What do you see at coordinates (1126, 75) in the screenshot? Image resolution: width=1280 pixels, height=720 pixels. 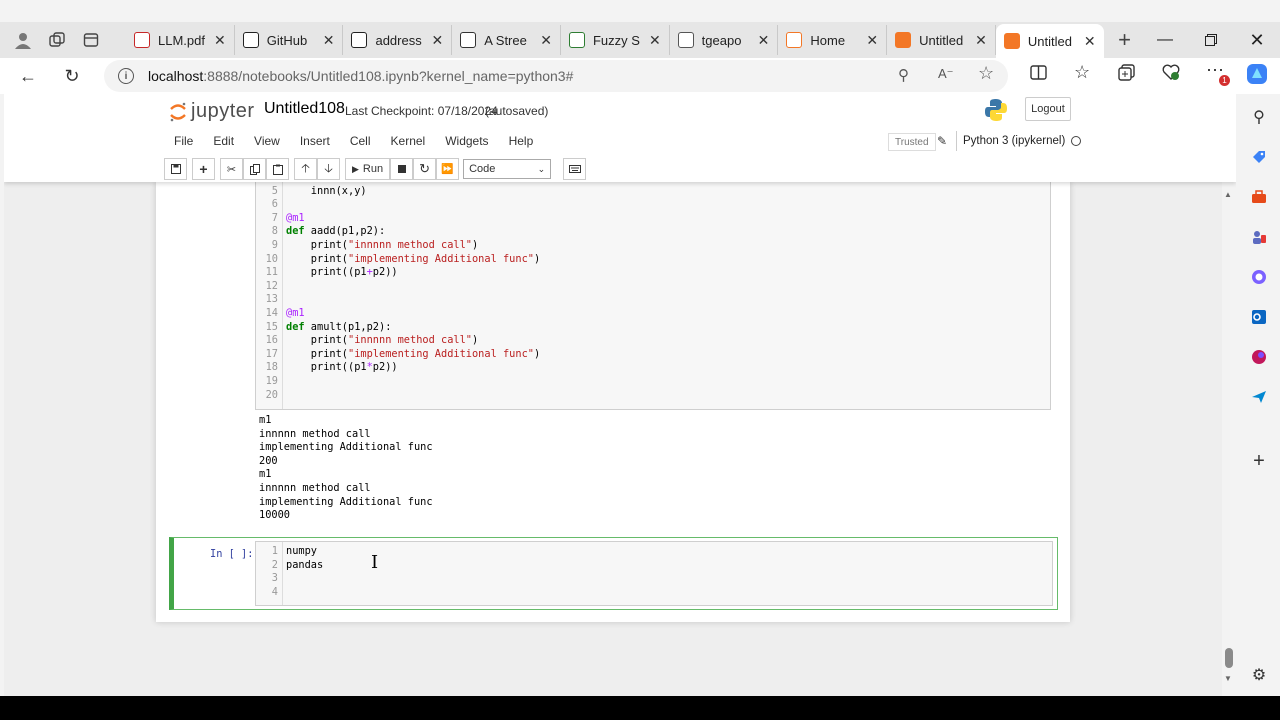 I see `collections-icon` at bounding box center [1126, 75].